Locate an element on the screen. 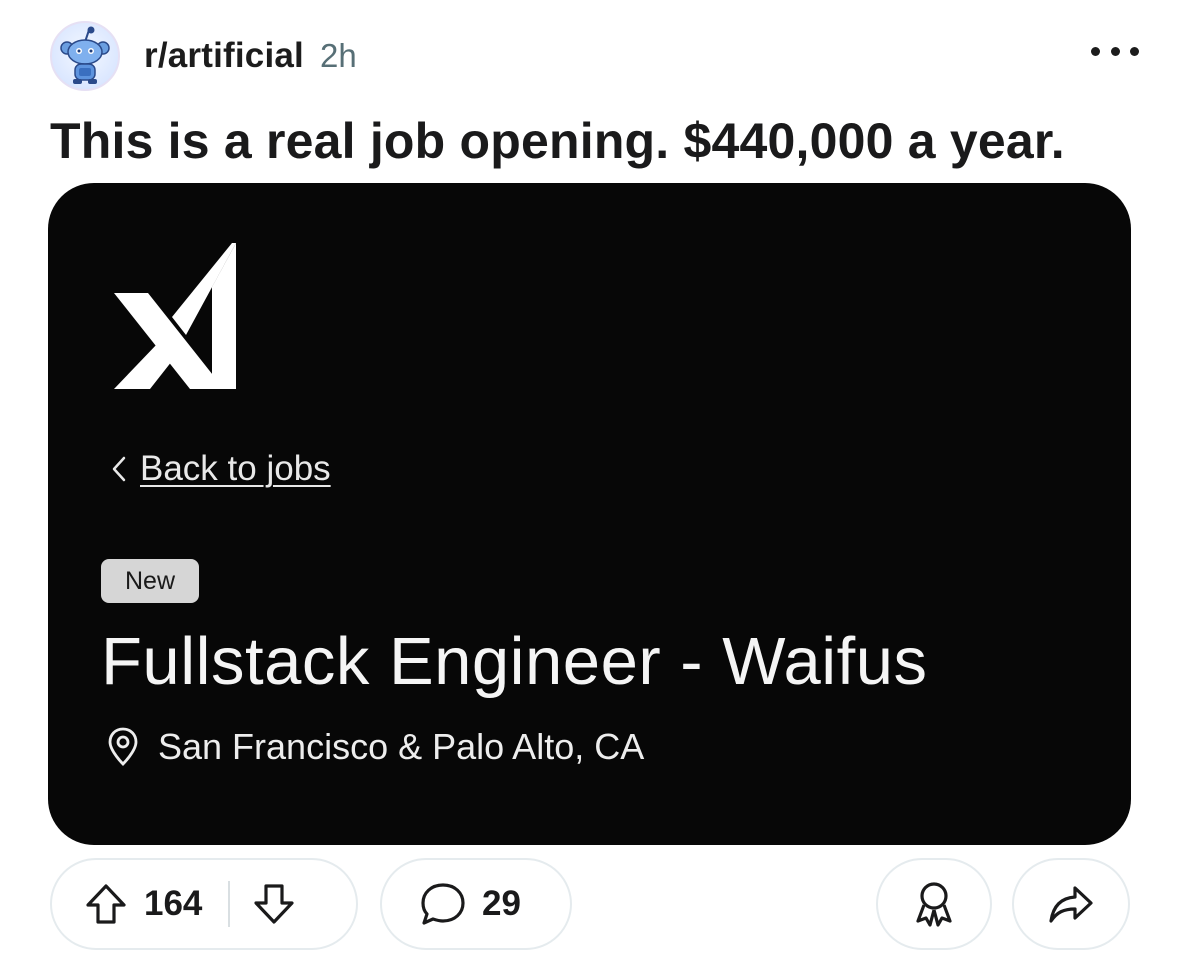 Image resolution: width=1179 pixels, height=965 pixels. location-pin-icon is located at coordinates (123, 746).